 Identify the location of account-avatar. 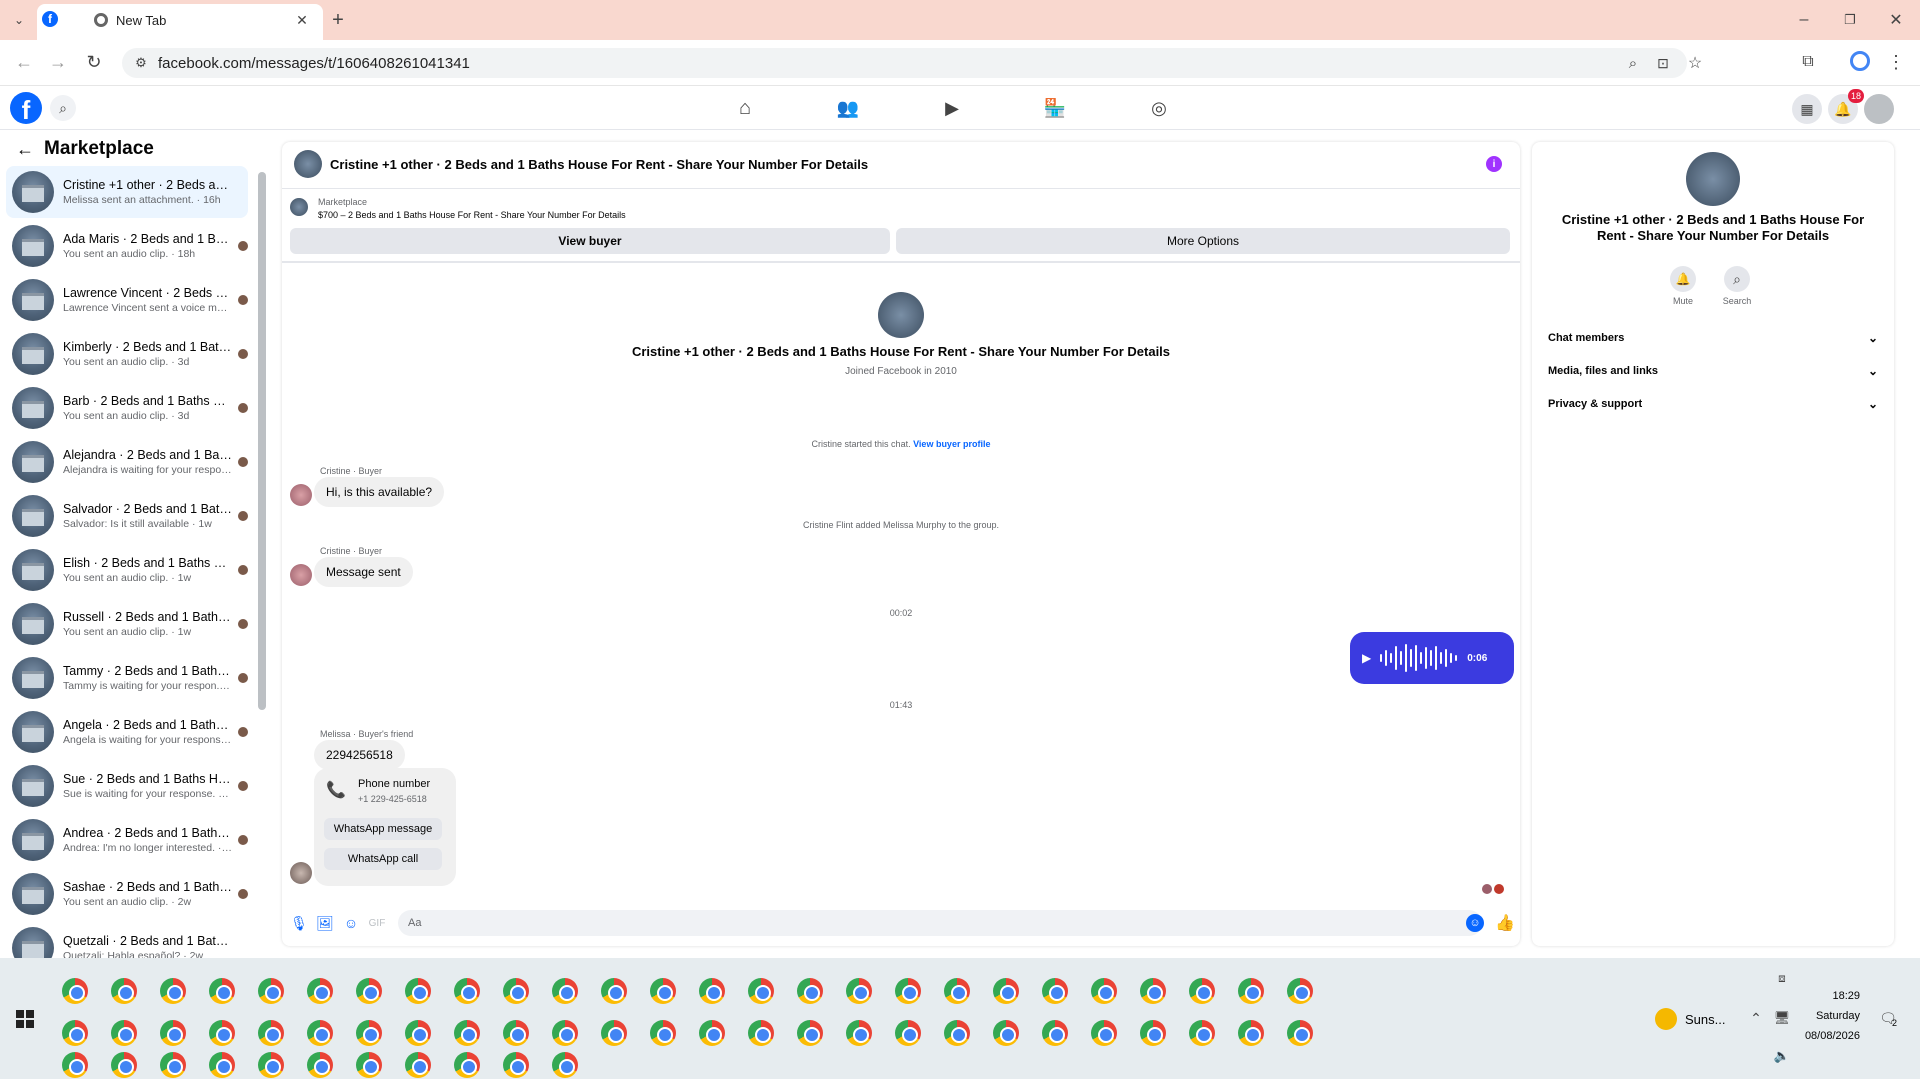
(1879, 109).